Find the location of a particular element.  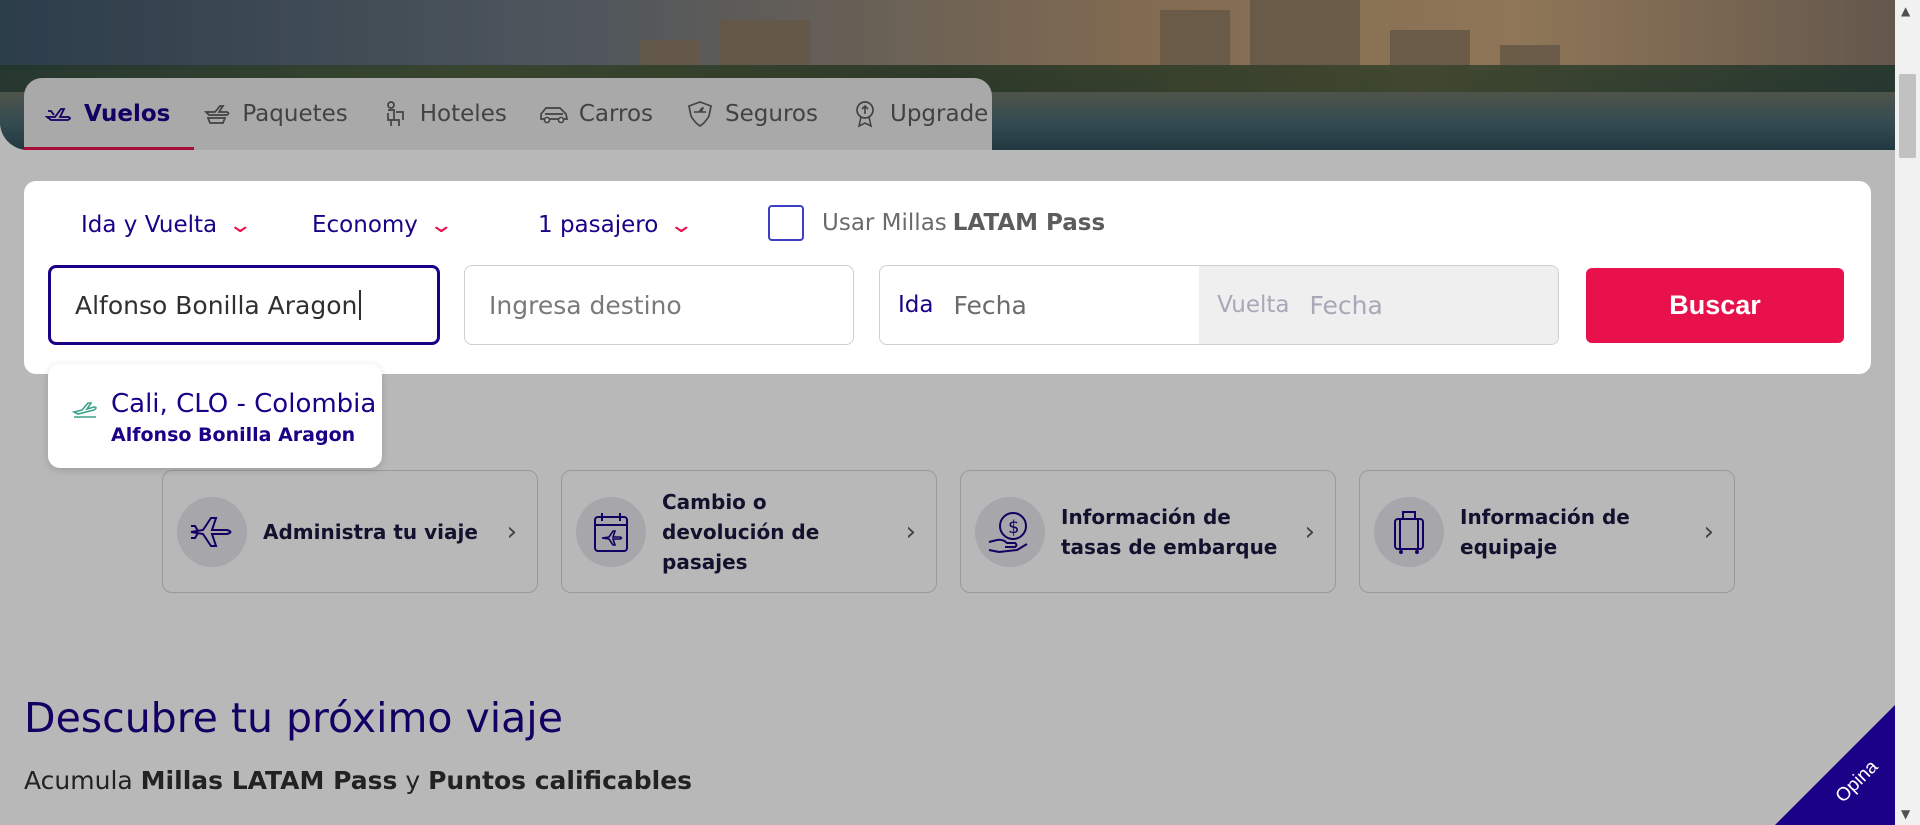

vertical-scrollbar: ▲ ▼ is located at coordinates (1907, 412).